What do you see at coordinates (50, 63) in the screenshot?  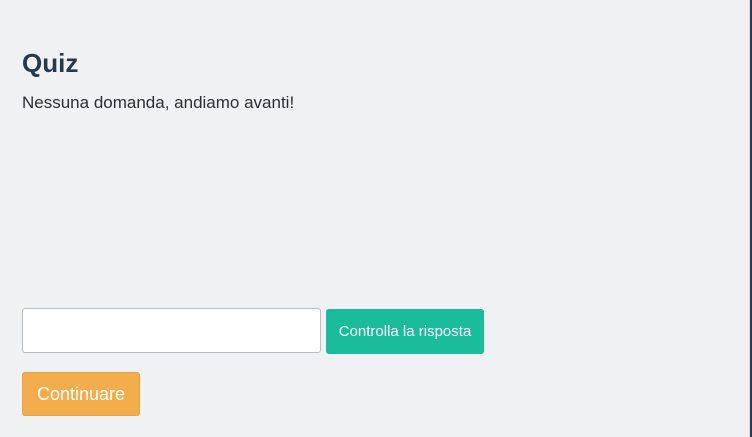 I see `quiz-title: Quiz` at bounding box center [50, 63].